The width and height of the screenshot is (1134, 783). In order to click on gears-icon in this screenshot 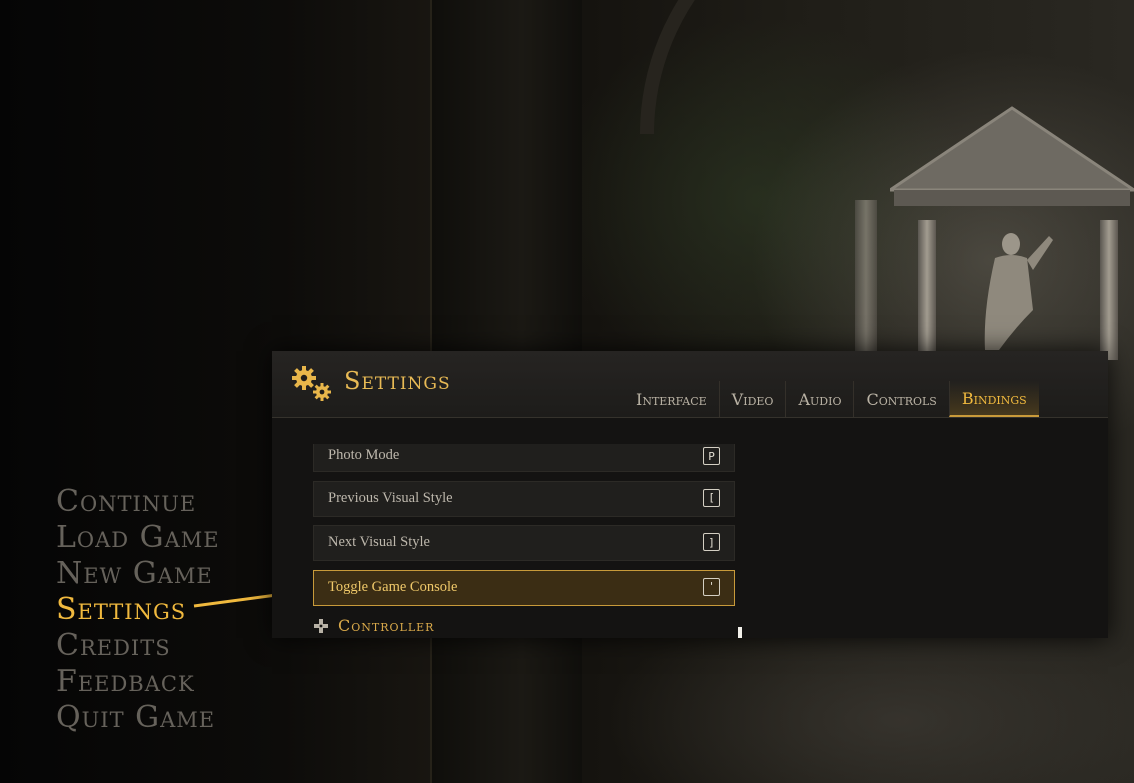, I will do `click(311, 383)`.